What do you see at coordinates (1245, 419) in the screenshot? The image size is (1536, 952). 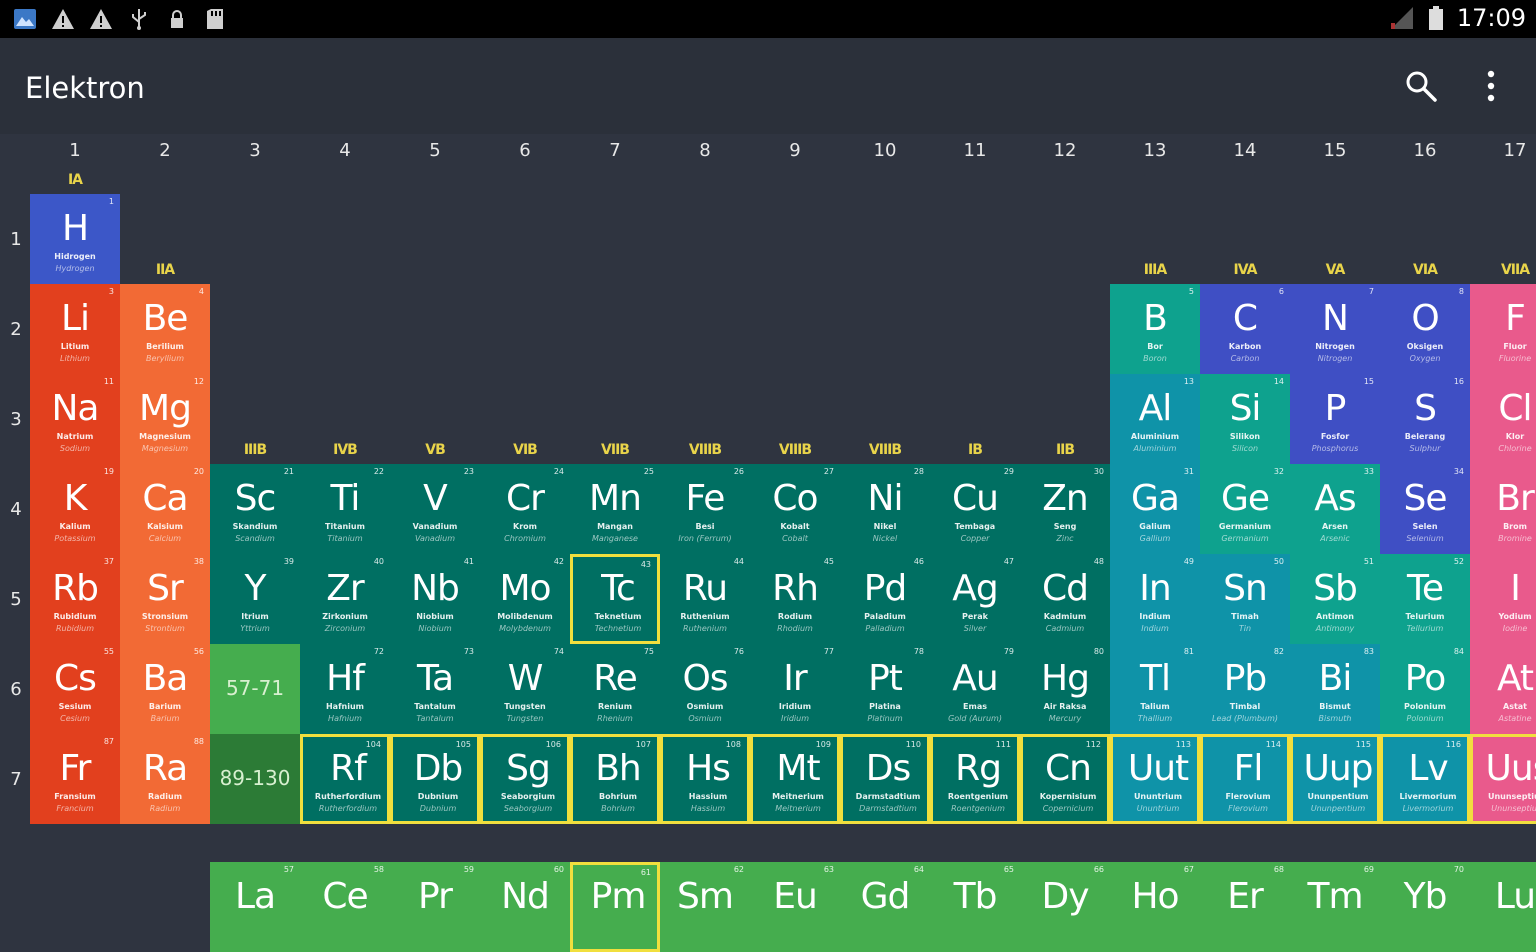 I see `element-tile-si: 14SiSilikonSilicon` at bounding box center [1245, 419].